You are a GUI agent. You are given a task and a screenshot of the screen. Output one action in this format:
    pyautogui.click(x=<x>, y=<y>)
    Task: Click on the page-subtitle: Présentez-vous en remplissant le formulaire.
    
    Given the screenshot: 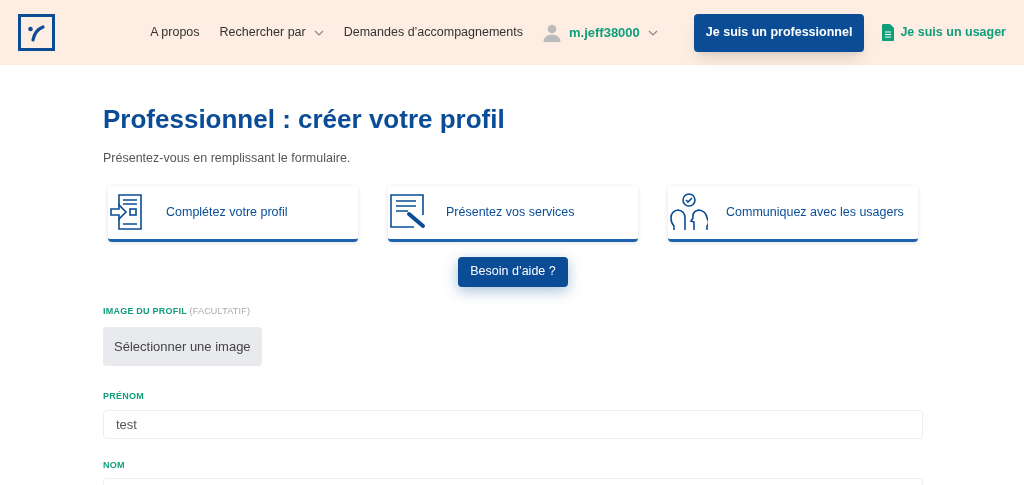 What is the action you would take?
    pyautogui.click(x=227, y=158)
    